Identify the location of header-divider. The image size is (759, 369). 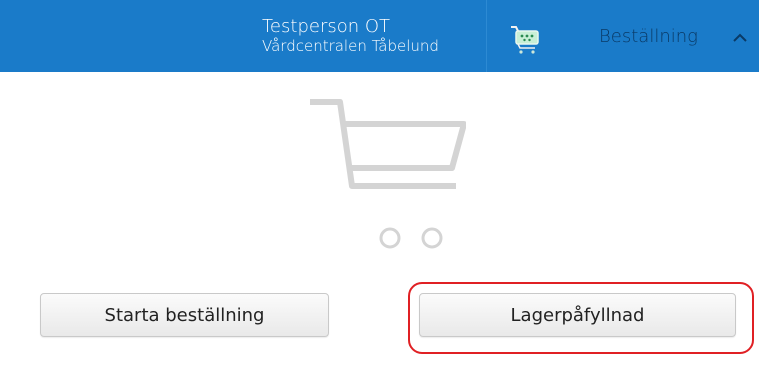
(486, 36).